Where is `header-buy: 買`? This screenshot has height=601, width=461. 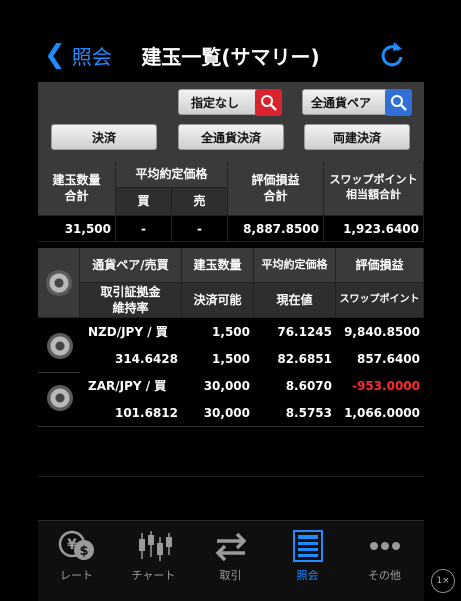 header-buy: 買 is located at coordinates (144, 202).